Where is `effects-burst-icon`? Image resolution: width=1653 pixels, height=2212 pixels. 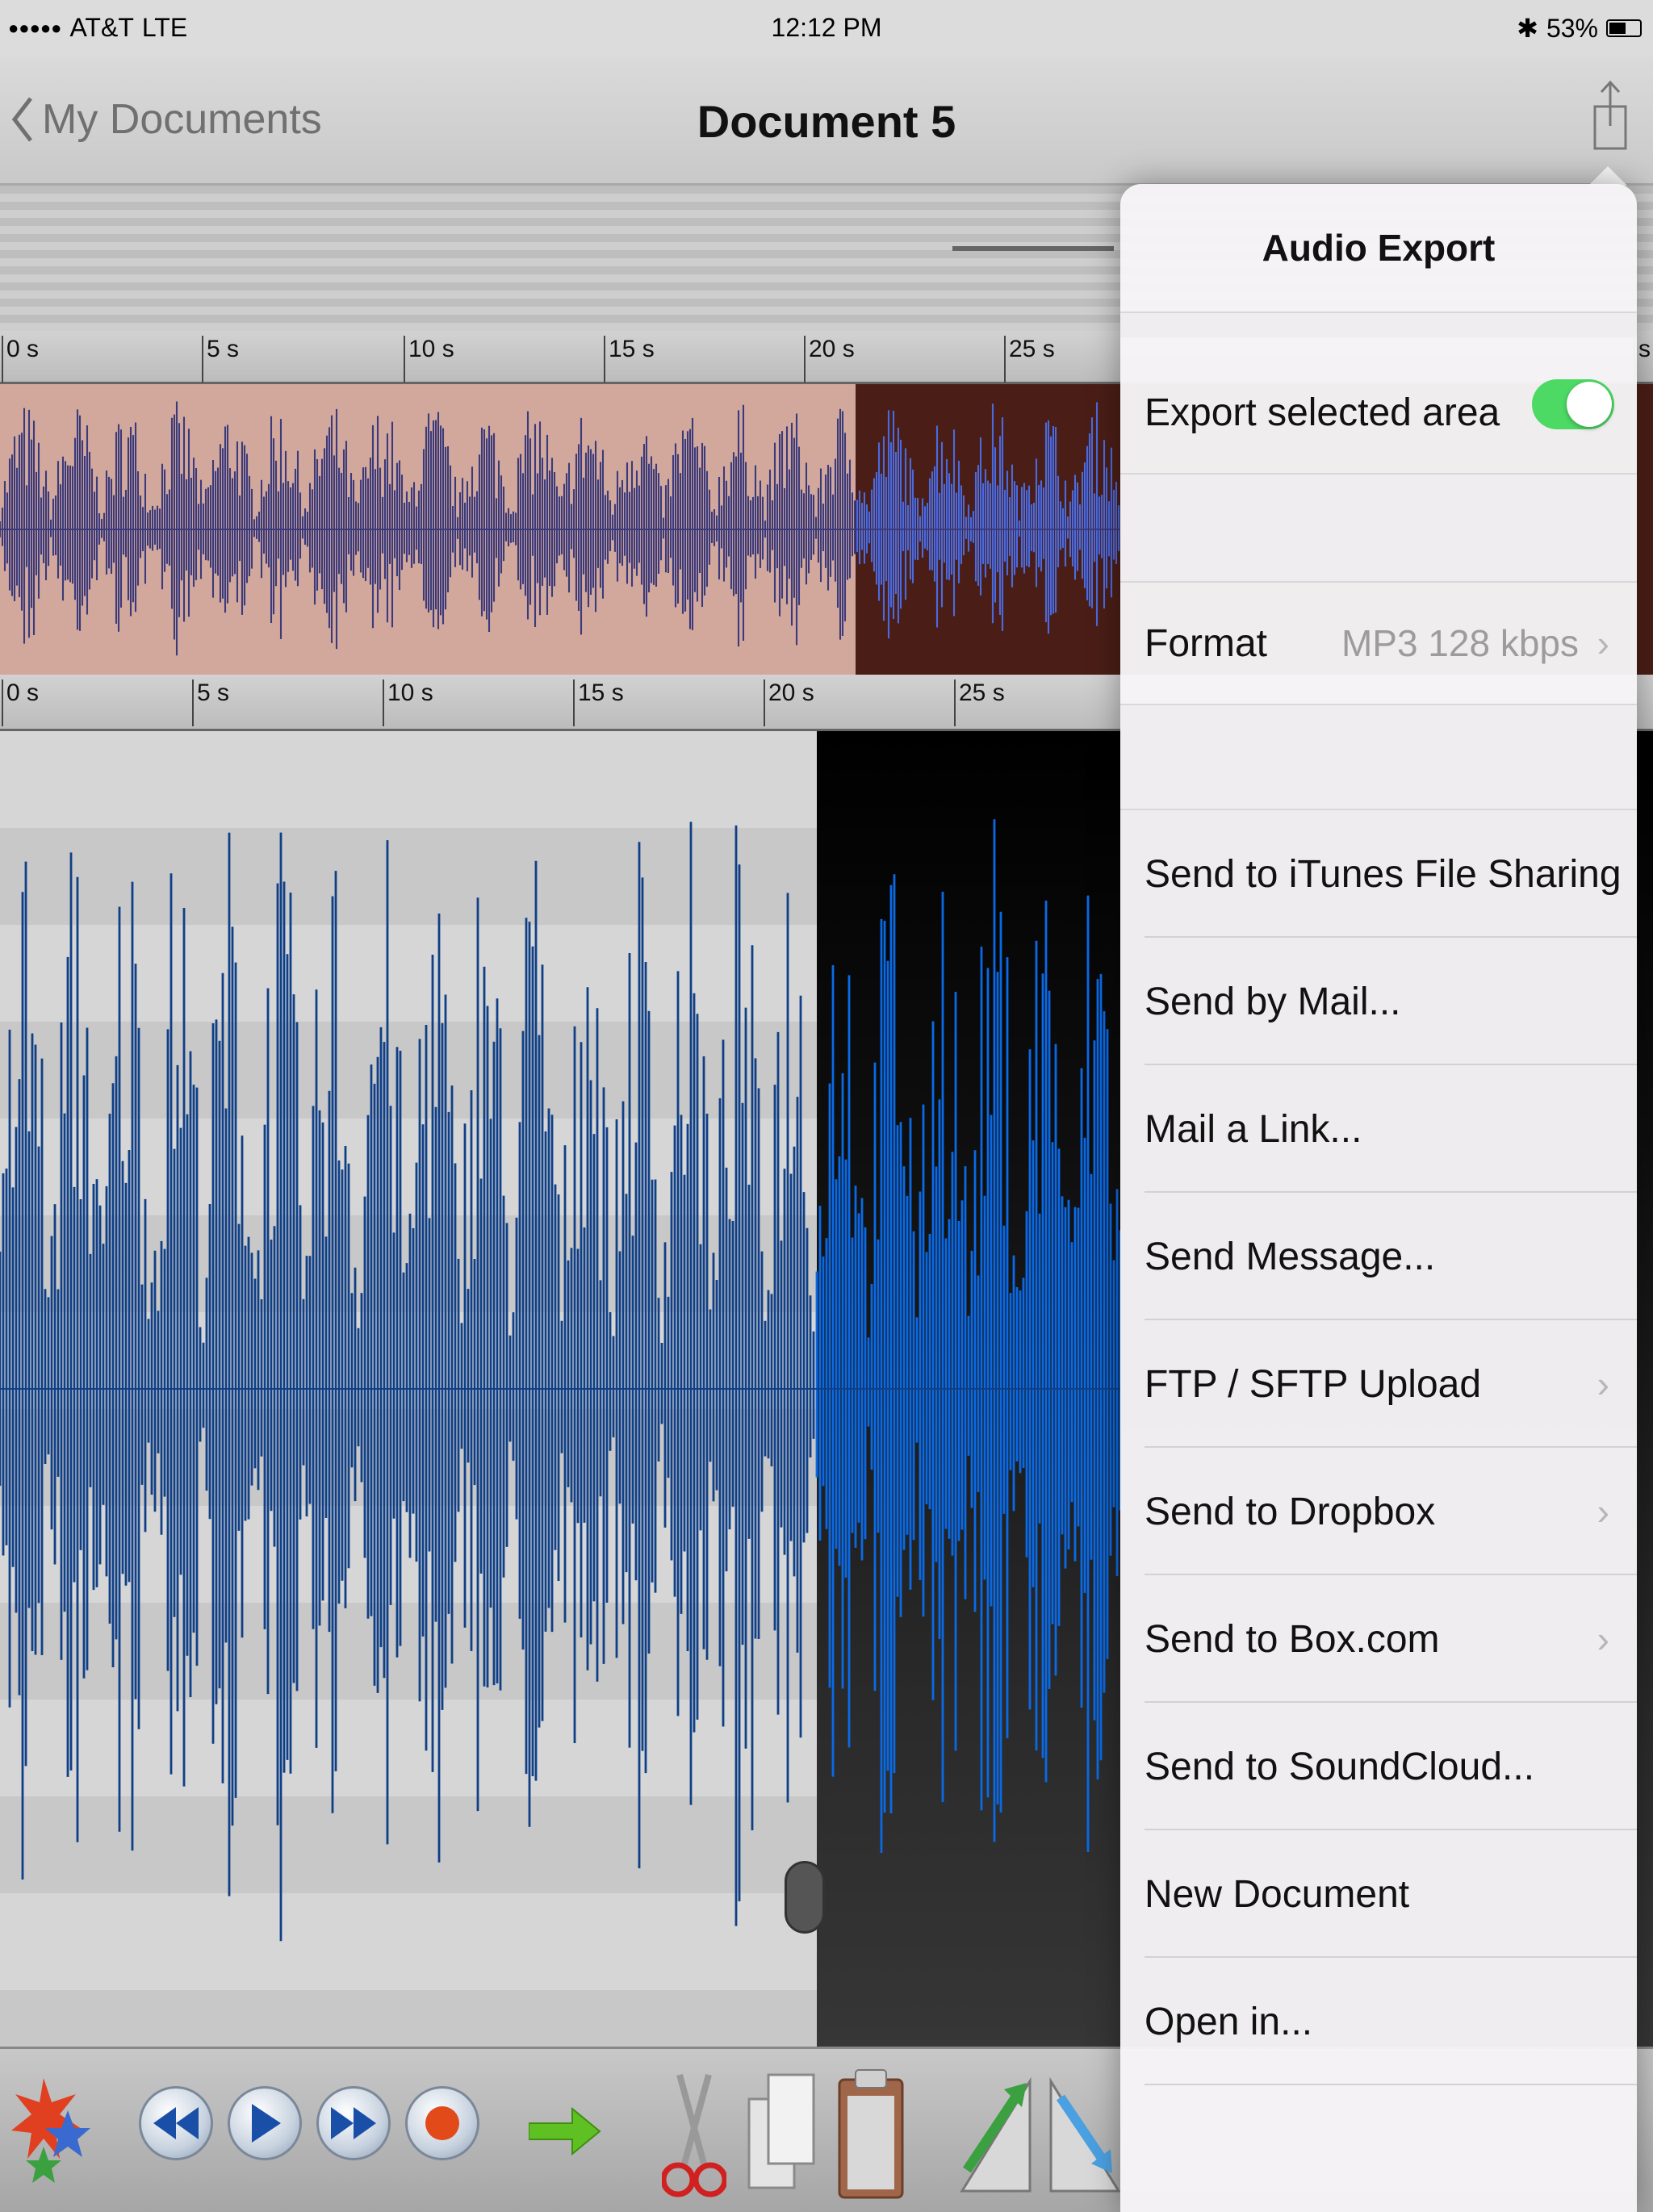
effects-burst-icon is located at coordinates (52, 2130).